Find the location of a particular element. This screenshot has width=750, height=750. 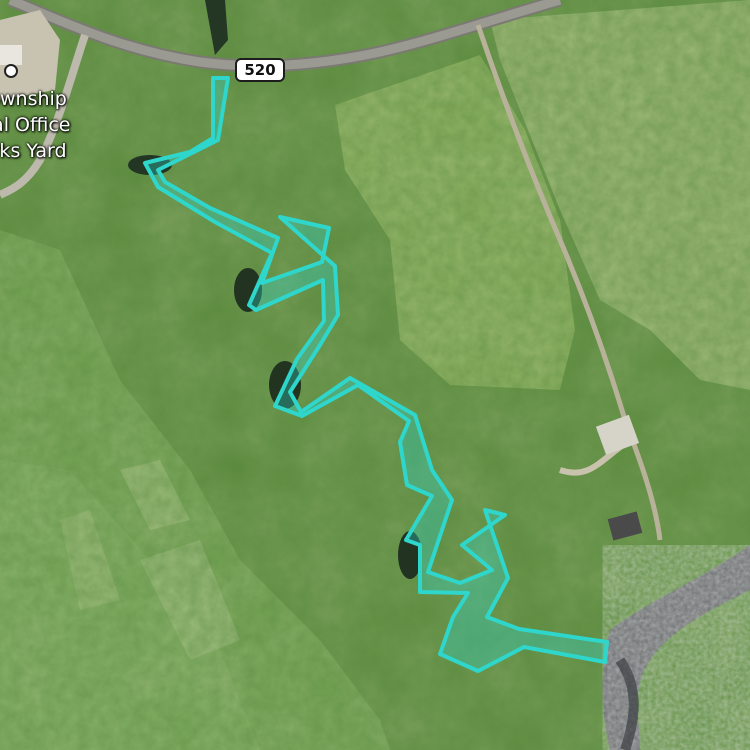

poi-label: Township pal Office orks Yard is located at coordinates (60, 125).